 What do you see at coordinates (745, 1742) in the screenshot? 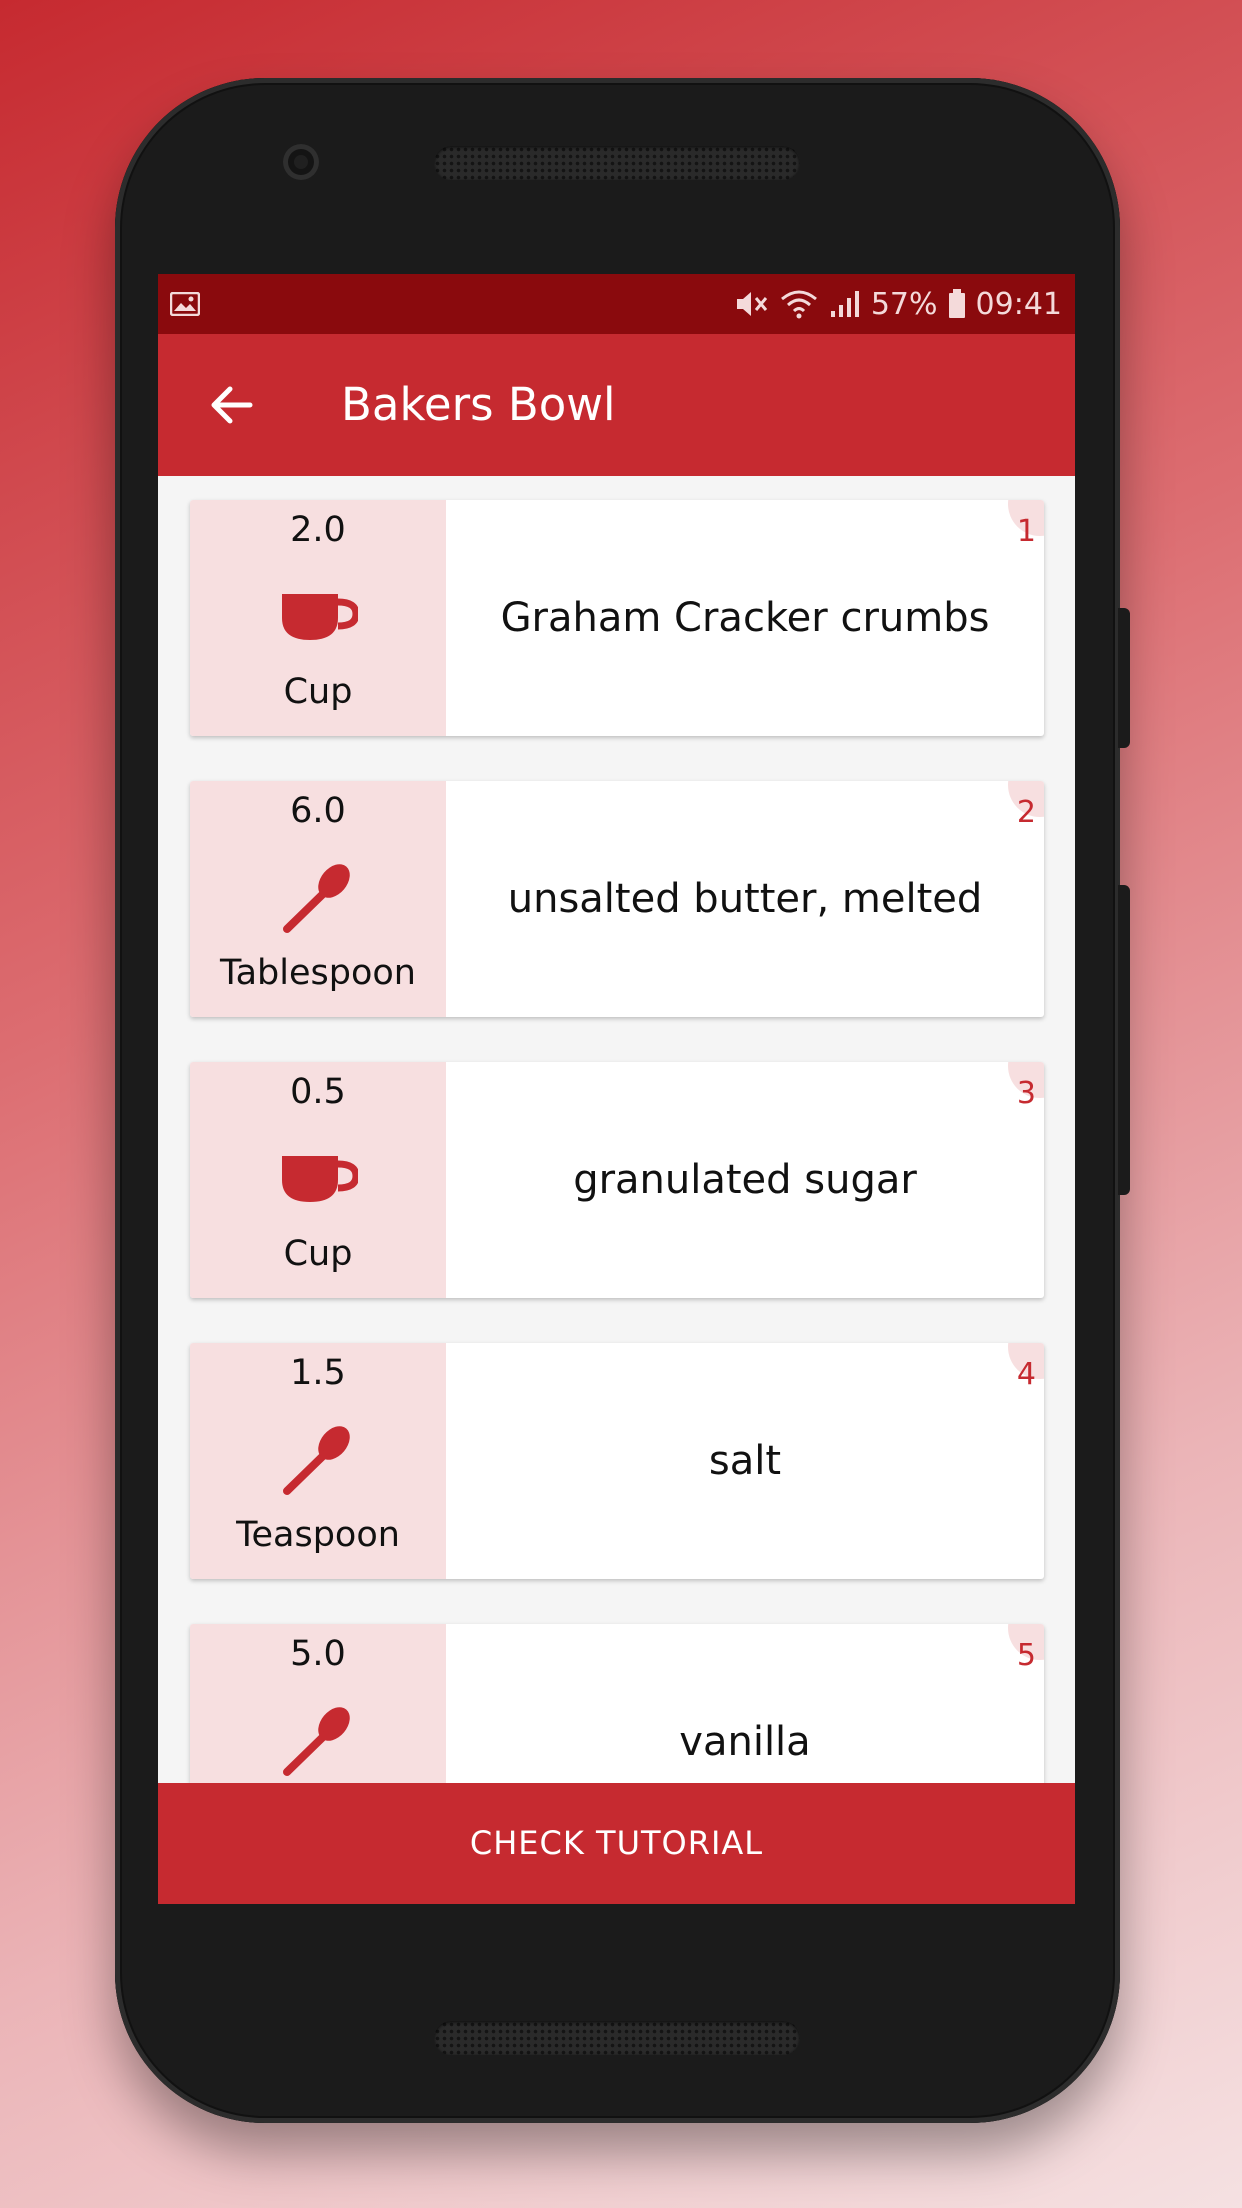
I see `ingredient-name: vanilla` at bounding box center [745, 1742].